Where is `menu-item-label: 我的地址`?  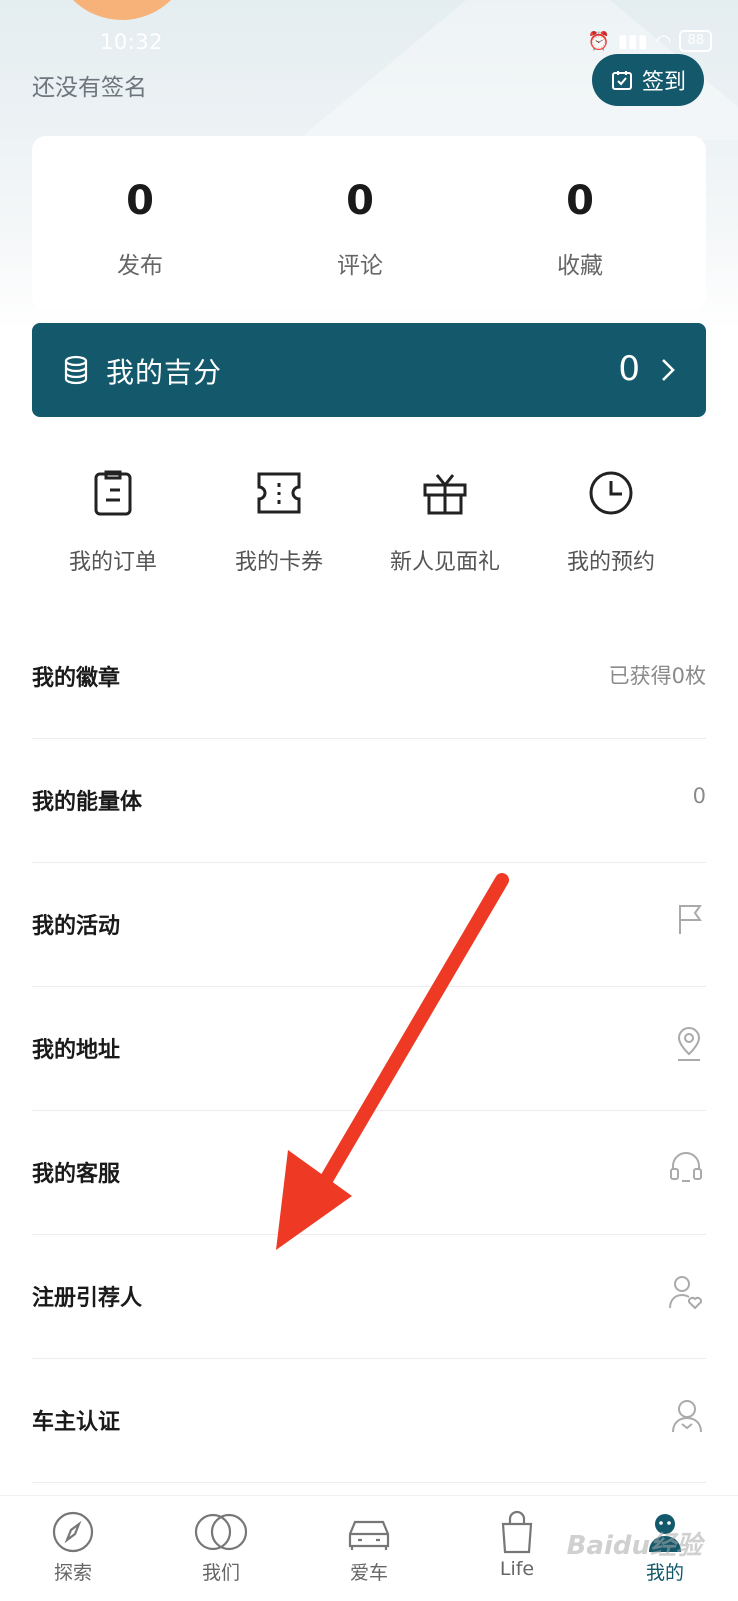 menu-item-label: 我的地址 is located at coordinates (76, 1050).